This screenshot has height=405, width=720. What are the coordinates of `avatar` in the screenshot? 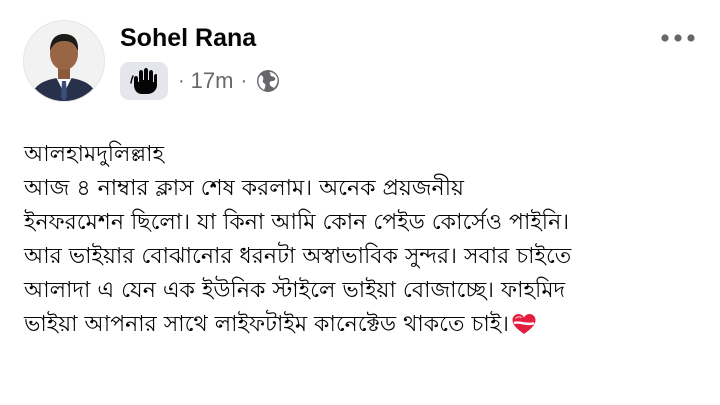 It's located at (64, 61).